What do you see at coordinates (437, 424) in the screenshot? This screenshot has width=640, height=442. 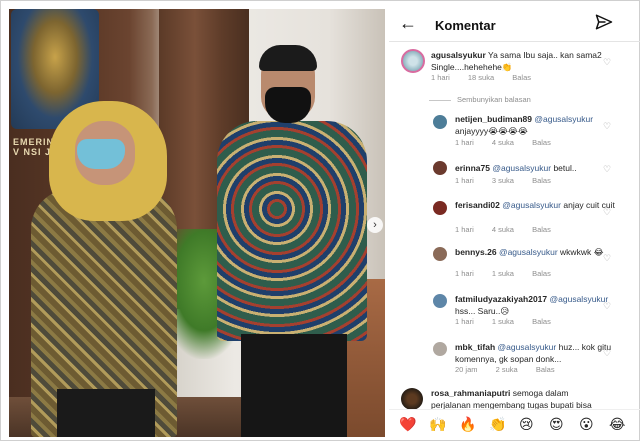 I see `emoji-raised-hands: 🙌` at bounding box center [437, 424].